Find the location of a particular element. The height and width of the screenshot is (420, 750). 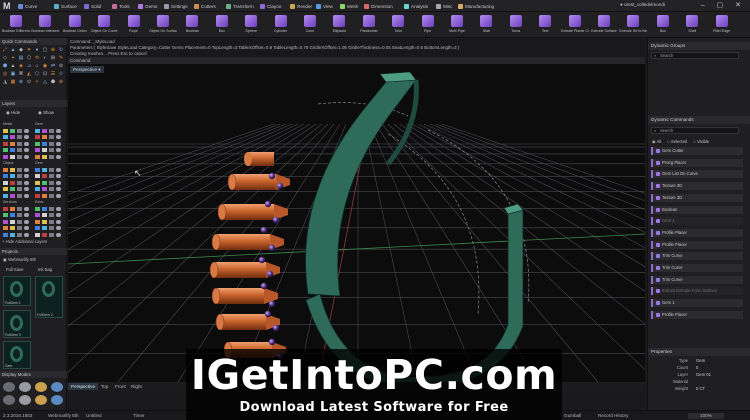

quick-command-icon: ▲ is located at coordinates (13, 66).